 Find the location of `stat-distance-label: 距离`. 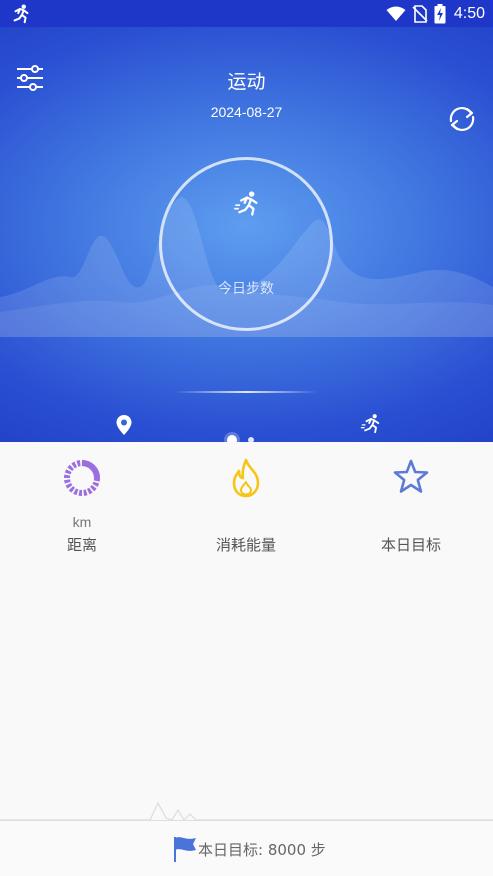

stat-distance-label: 距离 is located at coordinates (81, 545).